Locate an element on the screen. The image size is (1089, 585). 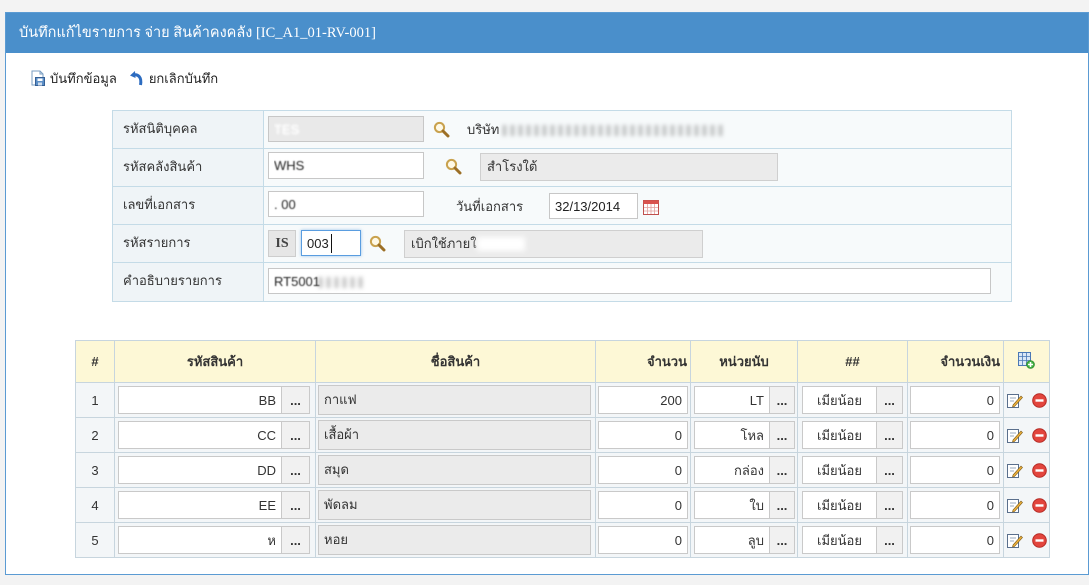
product-name-cell: กาแฟ is located at coordinates (455, 400).